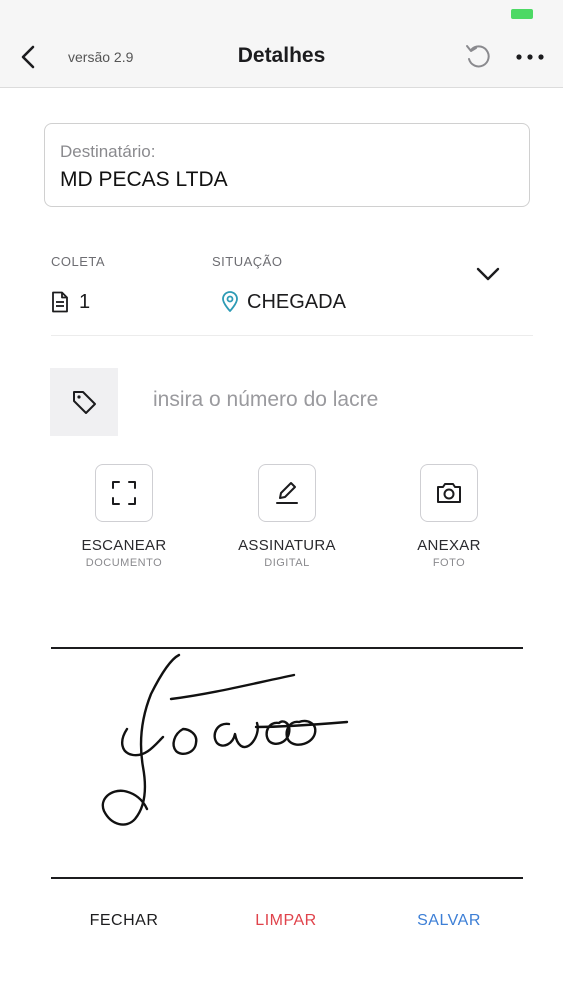  What do you see at coordinates (85, 301) in the screenshot?
I see `collection-number: 1` at bounding box center [85, 301].